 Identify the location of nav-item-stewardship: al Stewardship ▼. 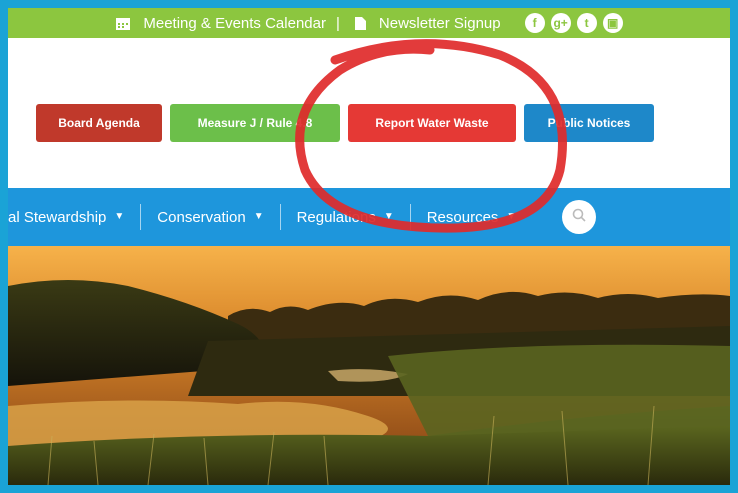
(74, 217).